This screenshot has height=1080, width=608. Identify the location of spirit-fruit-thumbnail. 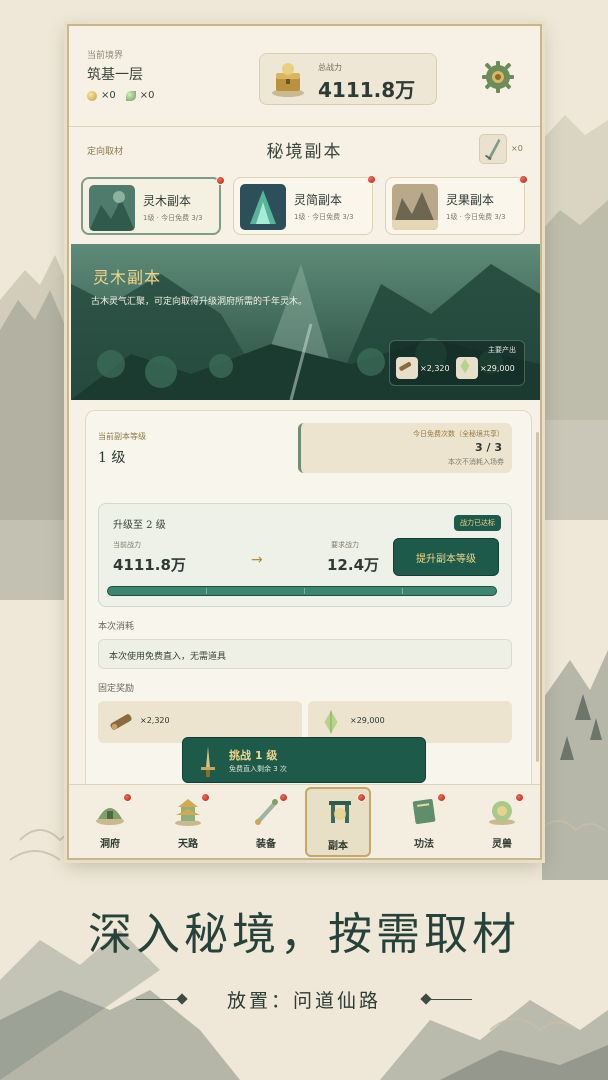
(415, 207).